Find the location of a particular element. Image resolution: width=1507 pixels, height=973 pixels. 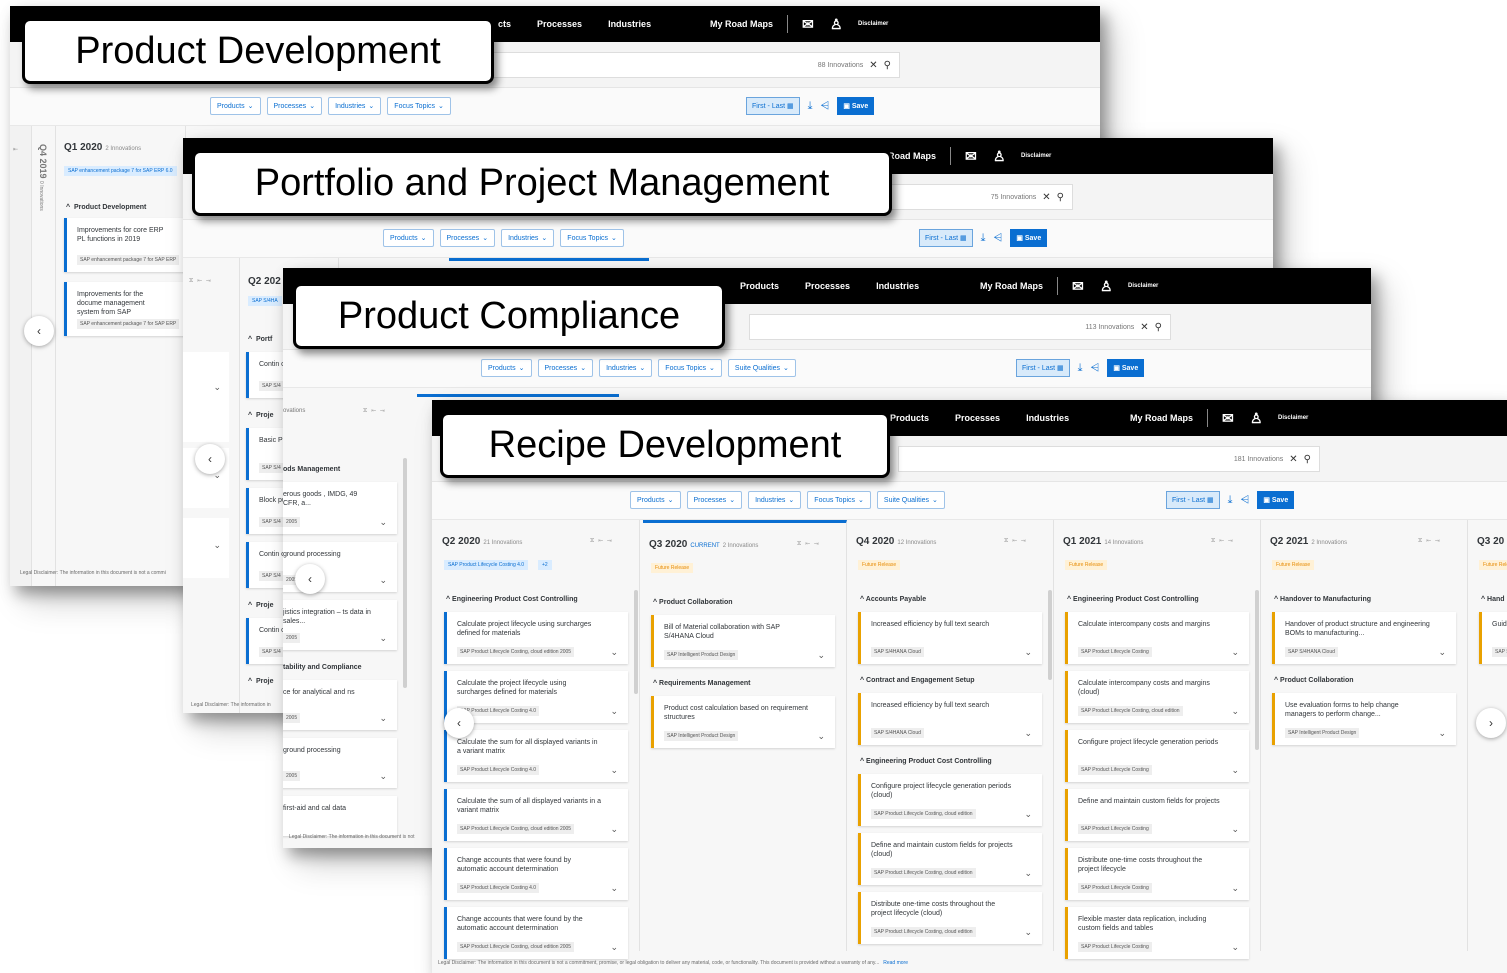

section-title: ^ Requirements Management is located at coordinates (701, 683).